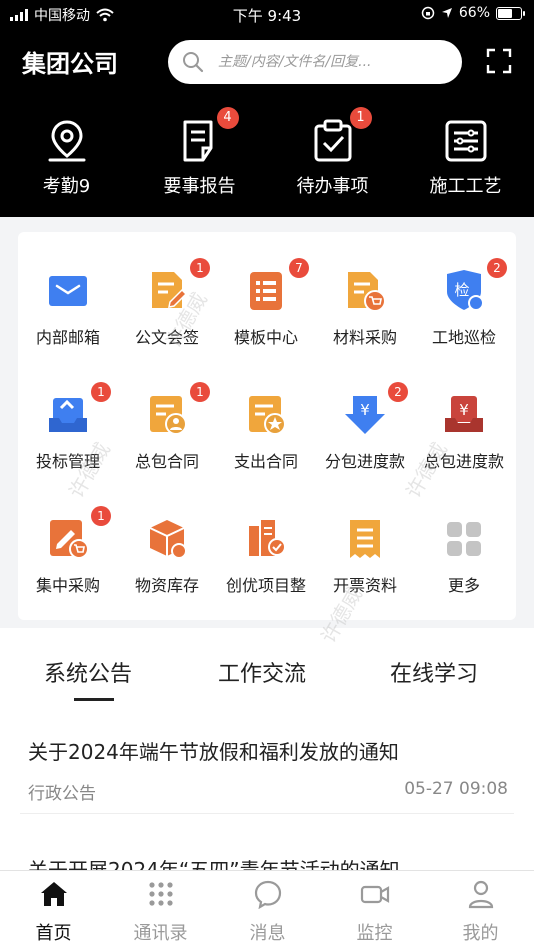 The image size is (534, 950). Describe the element at coordinates (62, 794) in the screenshot. I see `notice-category: 行政公告` at that location.